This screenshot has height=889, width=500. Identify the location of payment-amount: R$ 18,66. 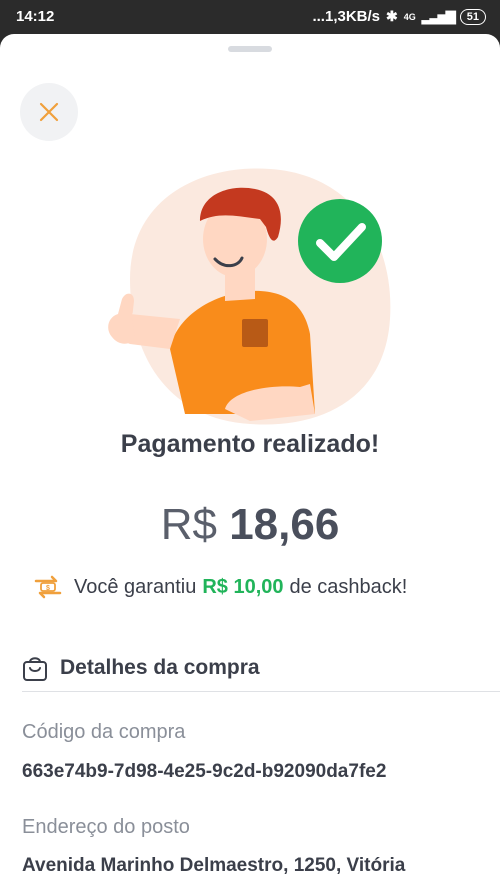
(250, 525).